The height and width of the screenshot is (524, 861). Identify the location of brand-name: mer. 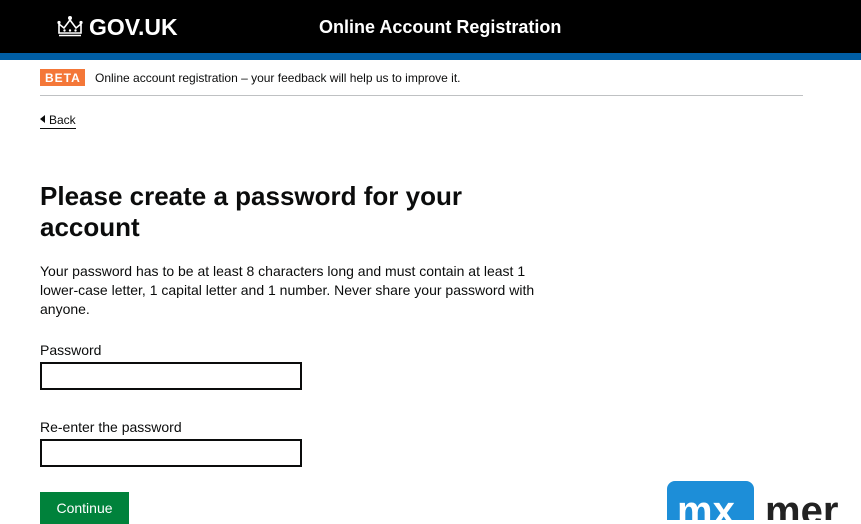
(802, 504).